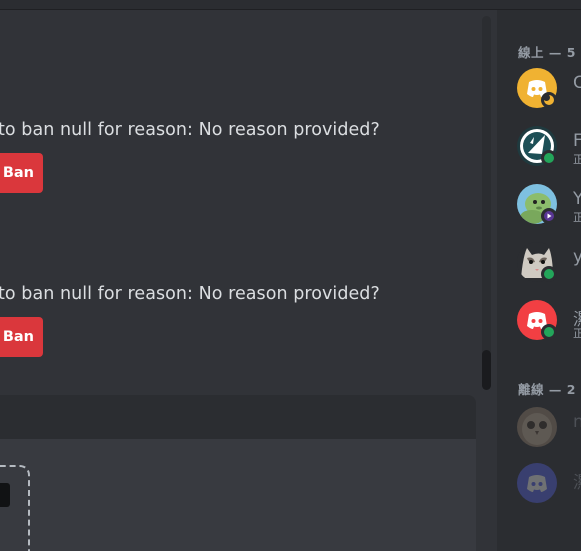 This screenshot has width=581, height=551. Describe the element at coordinates (5, 495) in the screenshot. I see `attachment-tag` at that location.